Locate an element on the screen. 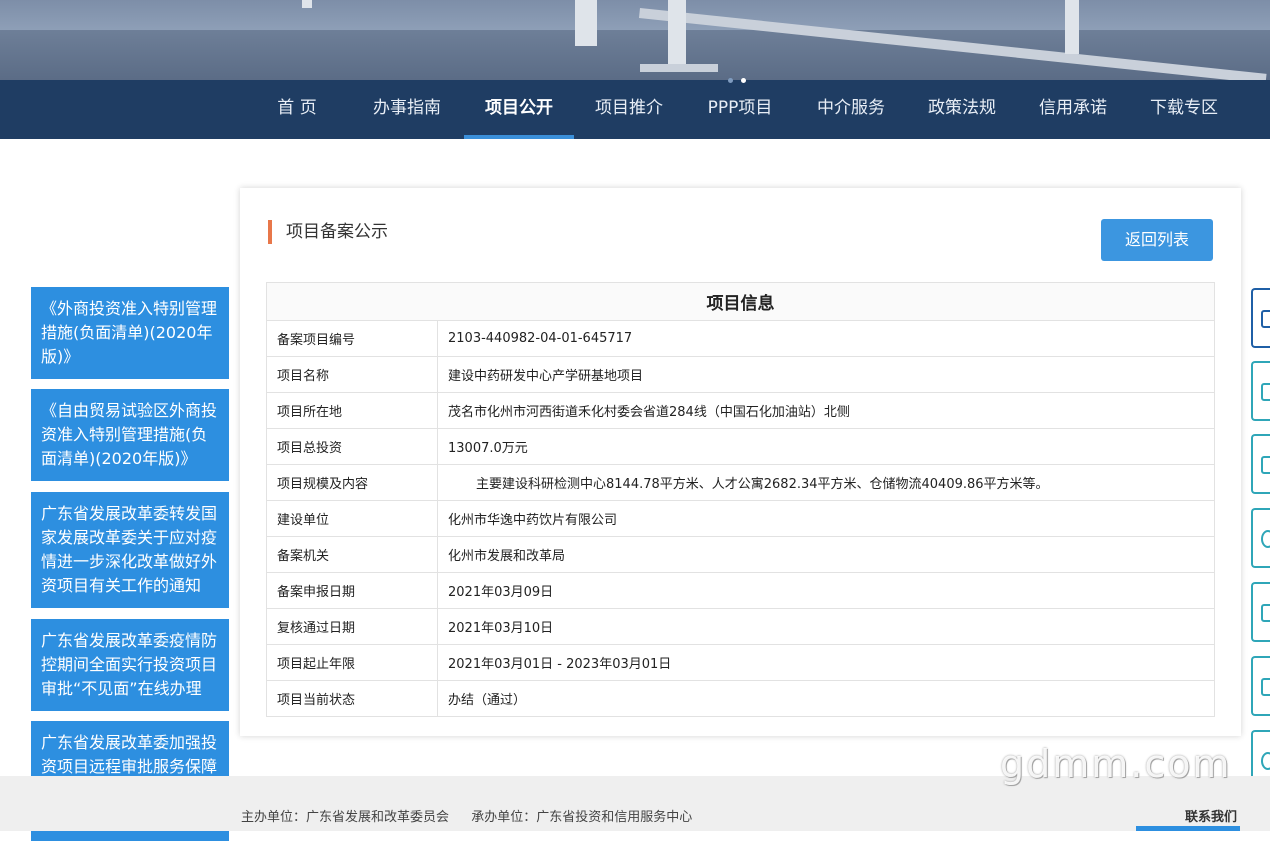  float-tab-user is located at coordinates (1260, 391).